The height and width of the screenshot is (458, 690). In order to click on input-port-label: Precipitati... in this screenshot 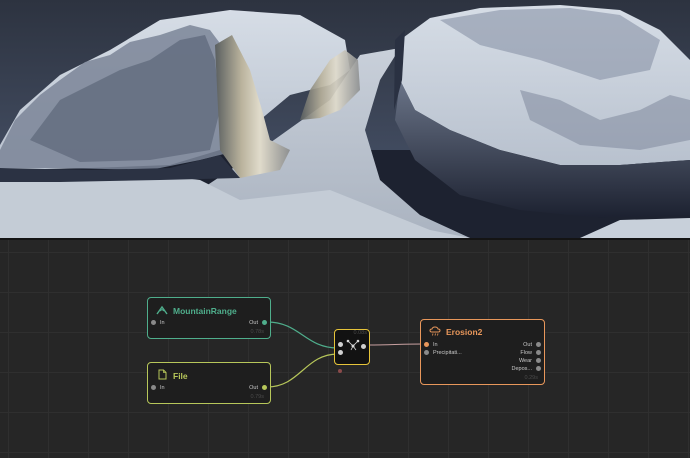, I will do `click(447, 352)`.